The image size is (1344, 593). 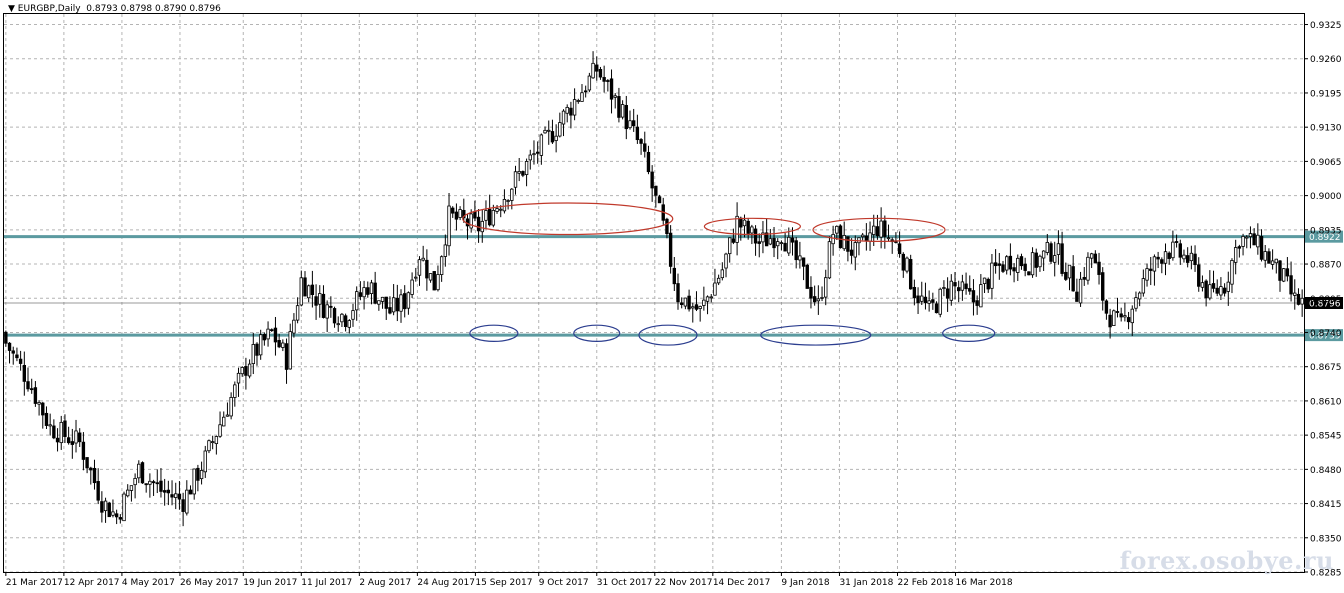 I want to click on y-tick-label: 0.8870, so click(x=1326, y=266).